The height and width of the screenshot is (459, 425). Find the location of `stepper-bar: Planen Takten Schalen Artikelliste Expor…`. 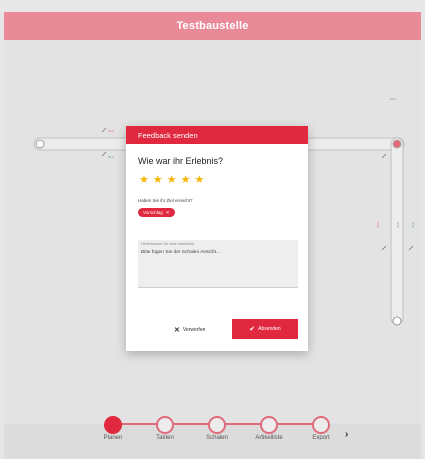

stepper-bar: Planen Takten Schalen Artikelliste Expor… is located at coordinates (212, 437).